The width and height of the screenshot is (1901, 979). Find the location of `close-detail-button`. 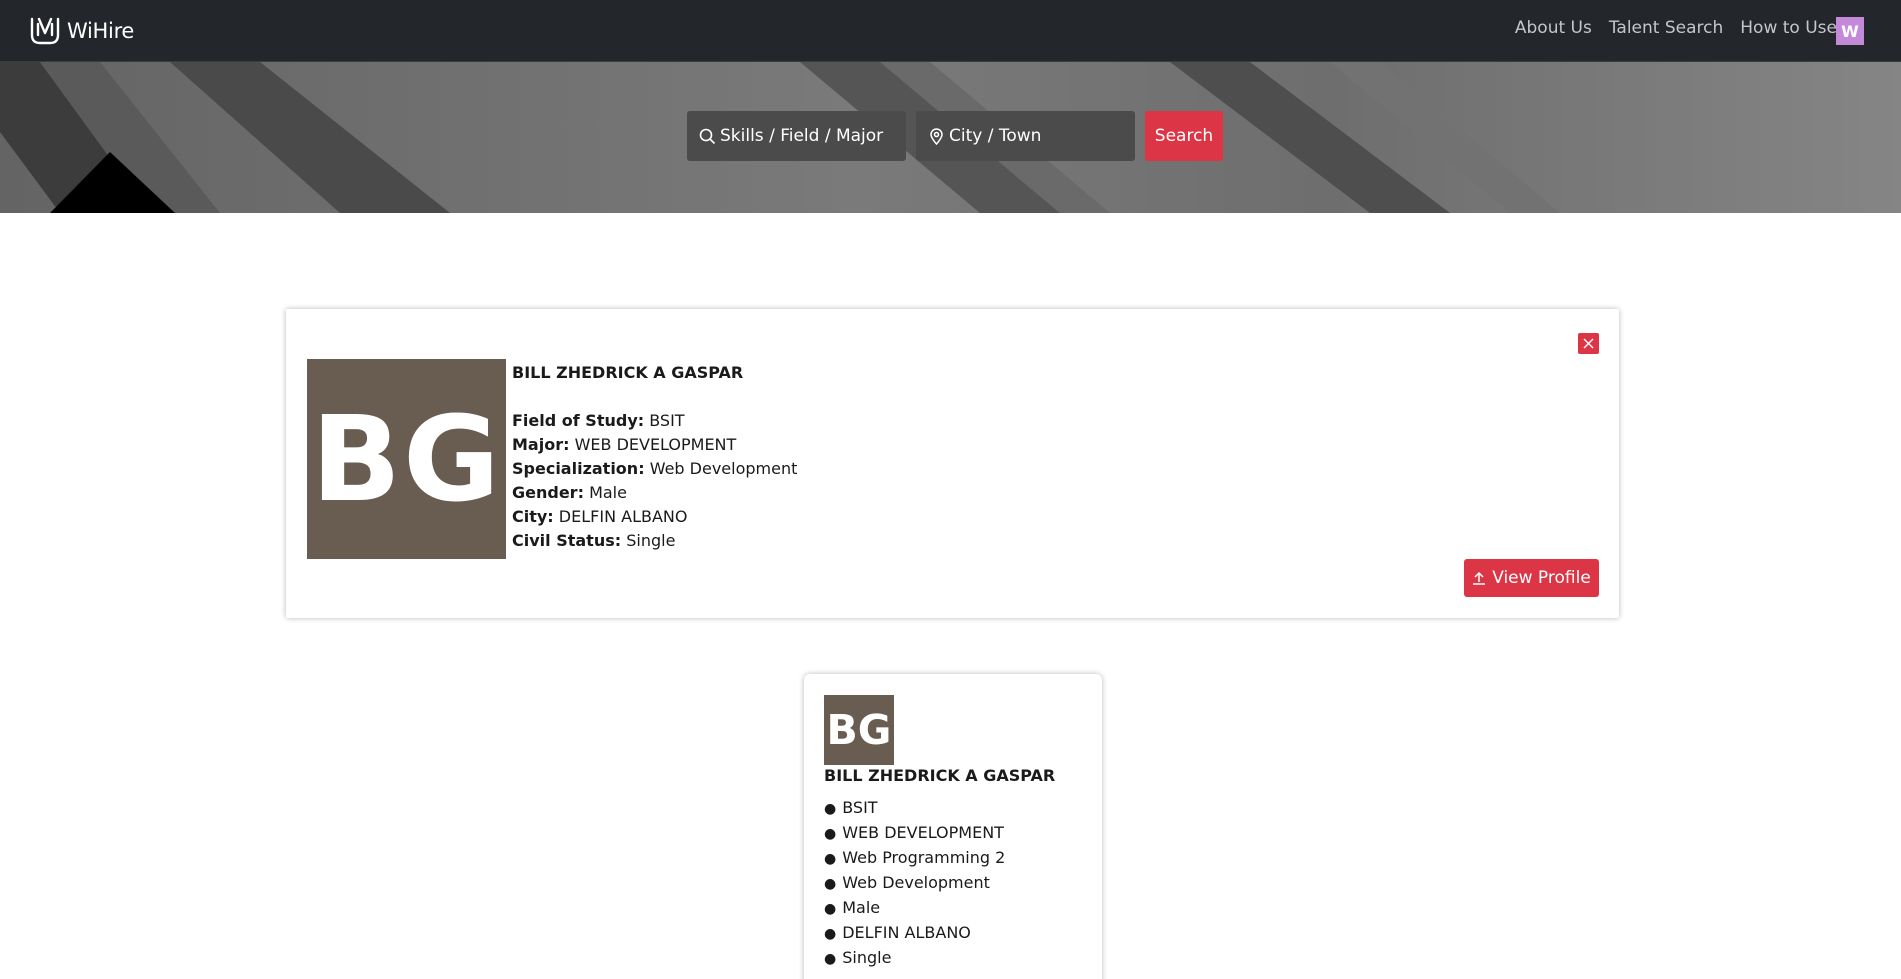

close-detail-button is located at coordinates (1588, 343).